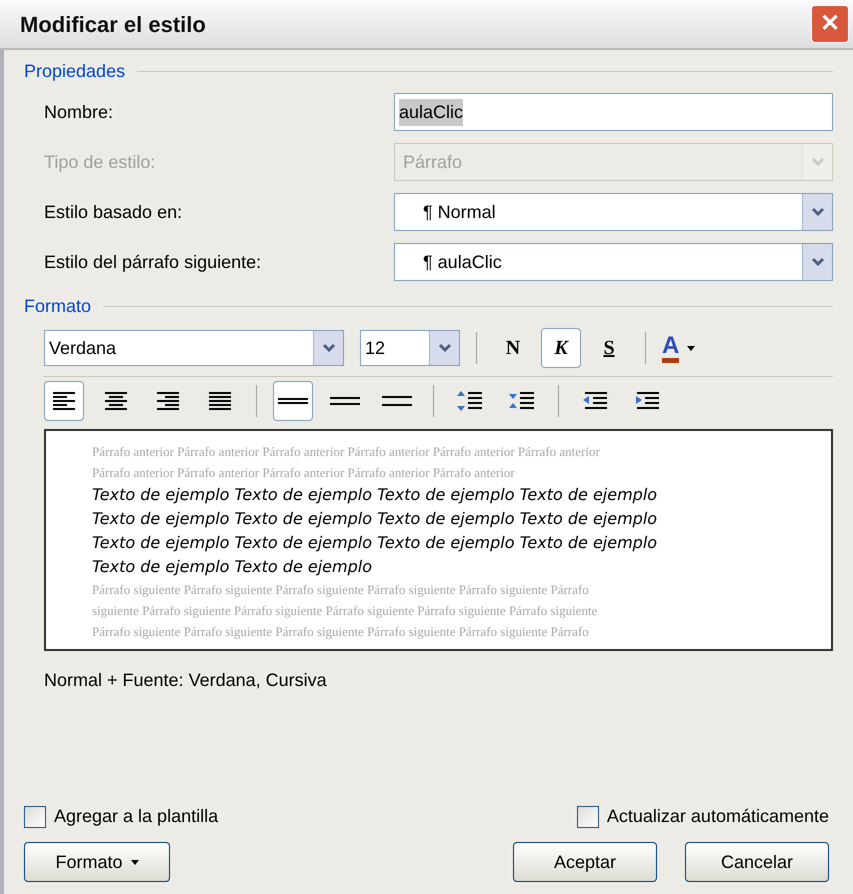 This screenshot has height=894, width=853. I want to click on input-value: aulaClic, so click(431, 112).